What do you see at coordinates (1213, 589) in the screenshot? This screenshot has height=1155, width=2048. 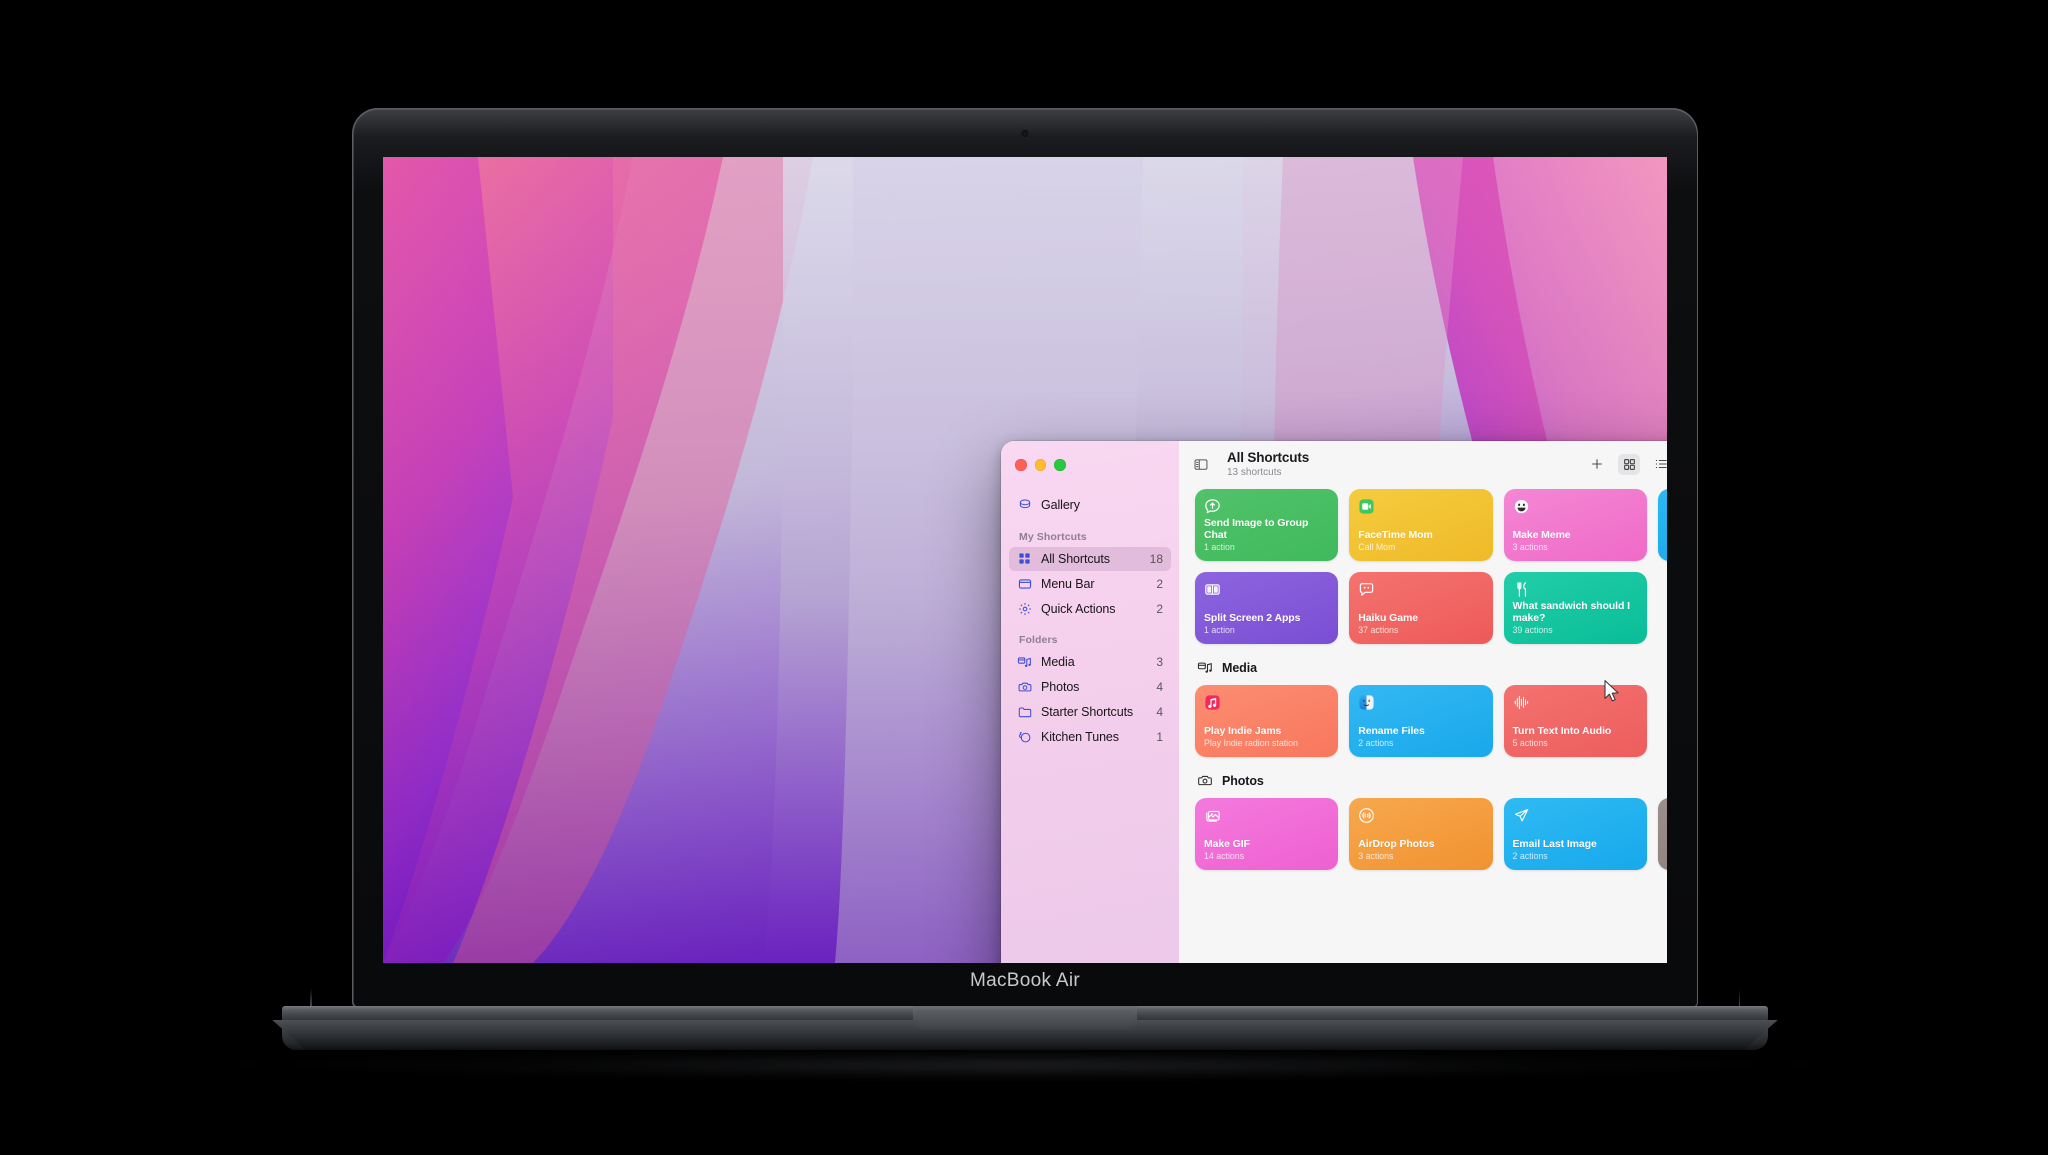 I see `split-view-icon` at bounding box center [1213, 589].